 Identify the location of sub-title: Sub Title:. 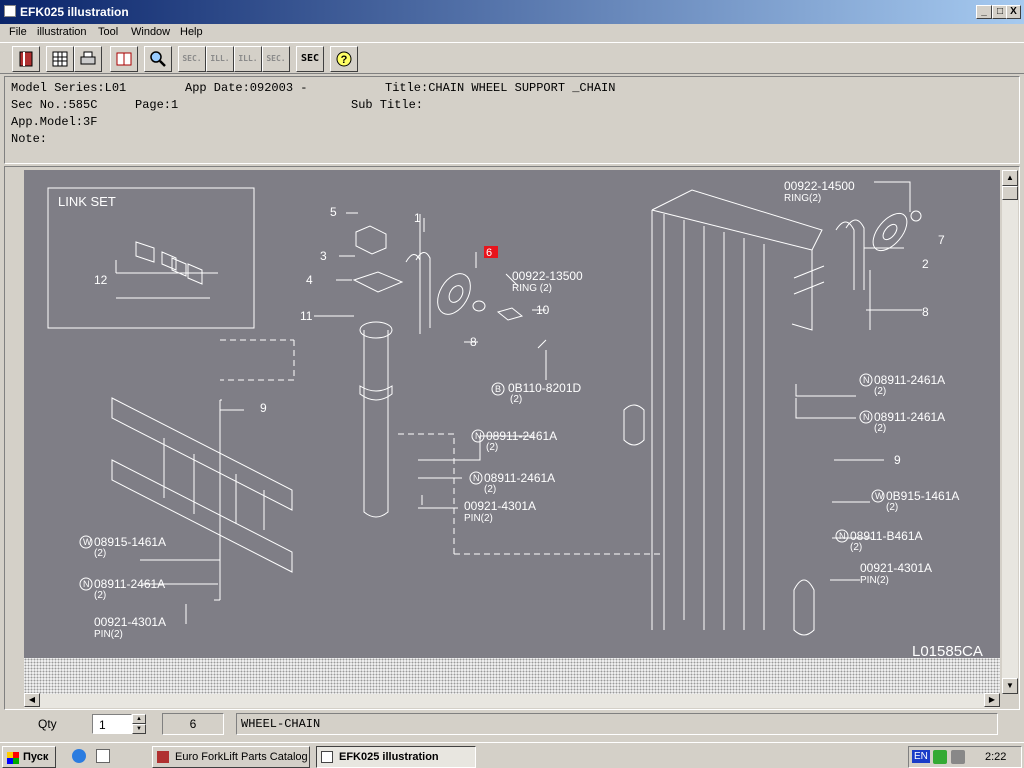
(387, 105).